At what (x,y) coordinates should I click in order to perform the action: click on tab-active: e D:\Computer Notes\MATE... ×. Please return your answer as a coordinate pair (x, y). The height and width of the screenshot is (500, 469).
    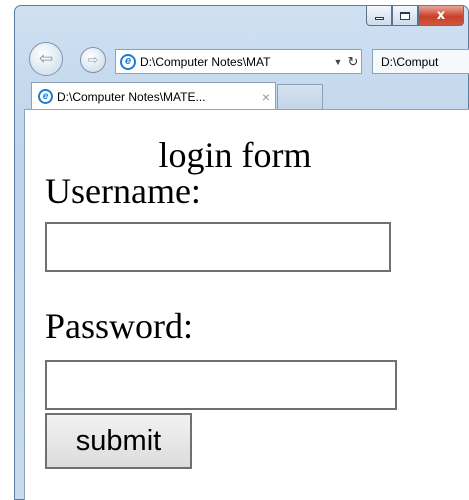
    Looking at the image, I should click on (153, 96).